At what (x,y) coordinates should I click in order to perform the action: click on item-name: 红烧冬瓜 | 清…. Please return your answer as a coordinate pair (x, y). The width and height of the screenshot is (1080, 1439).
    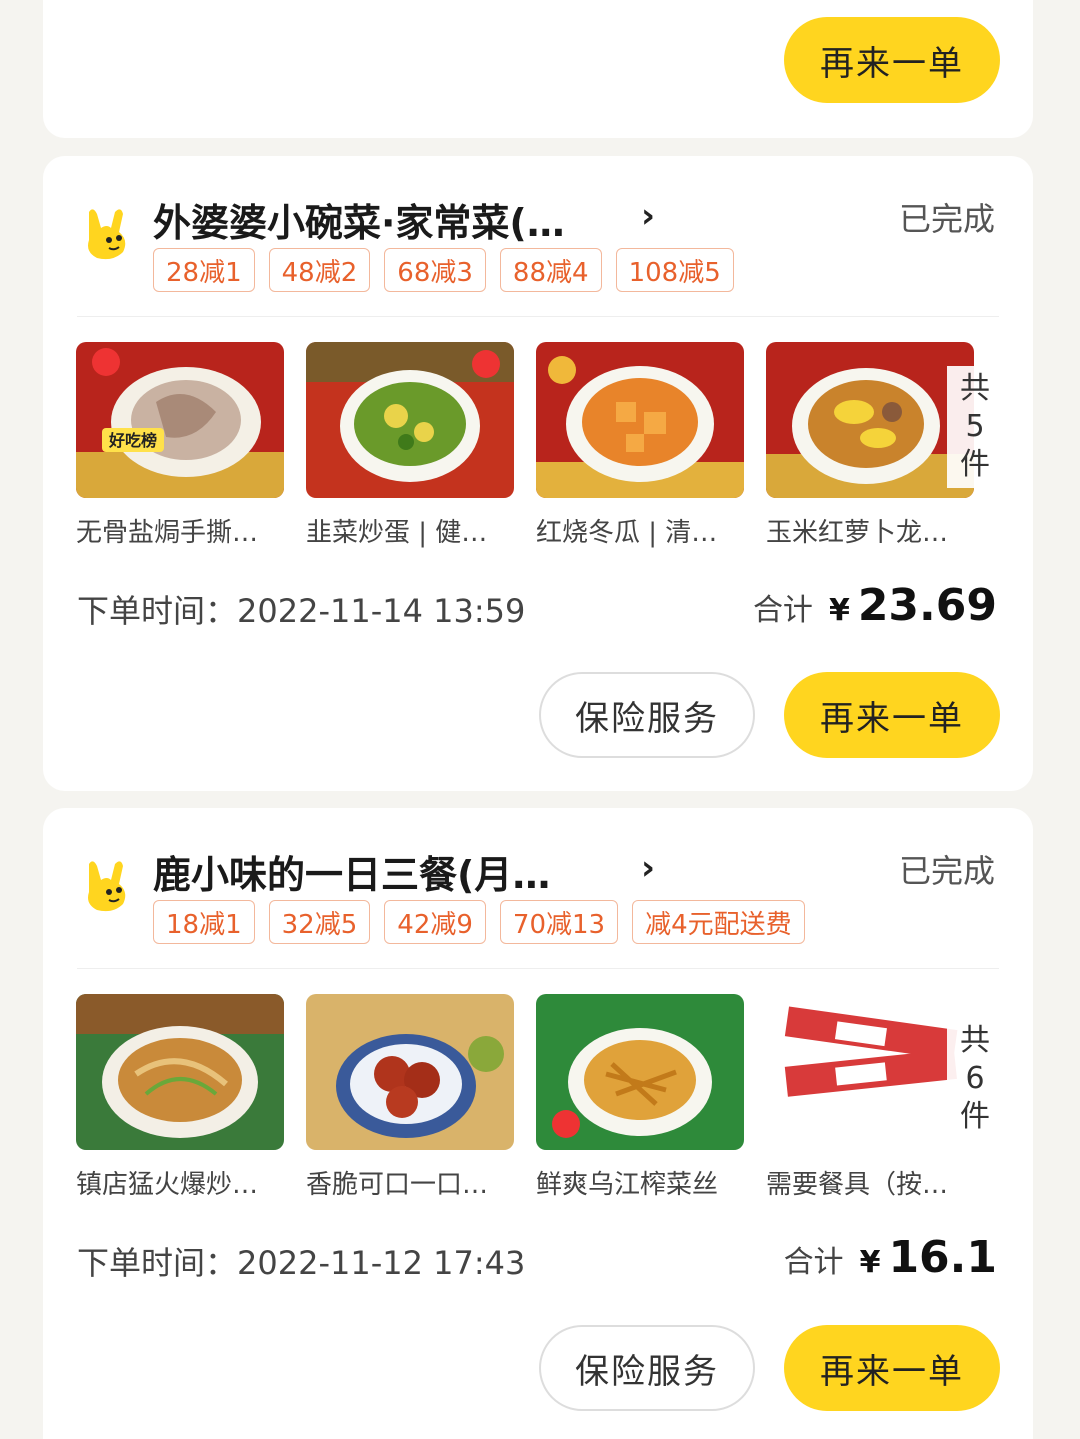
    Looking at the image, I should click on (627, 533).